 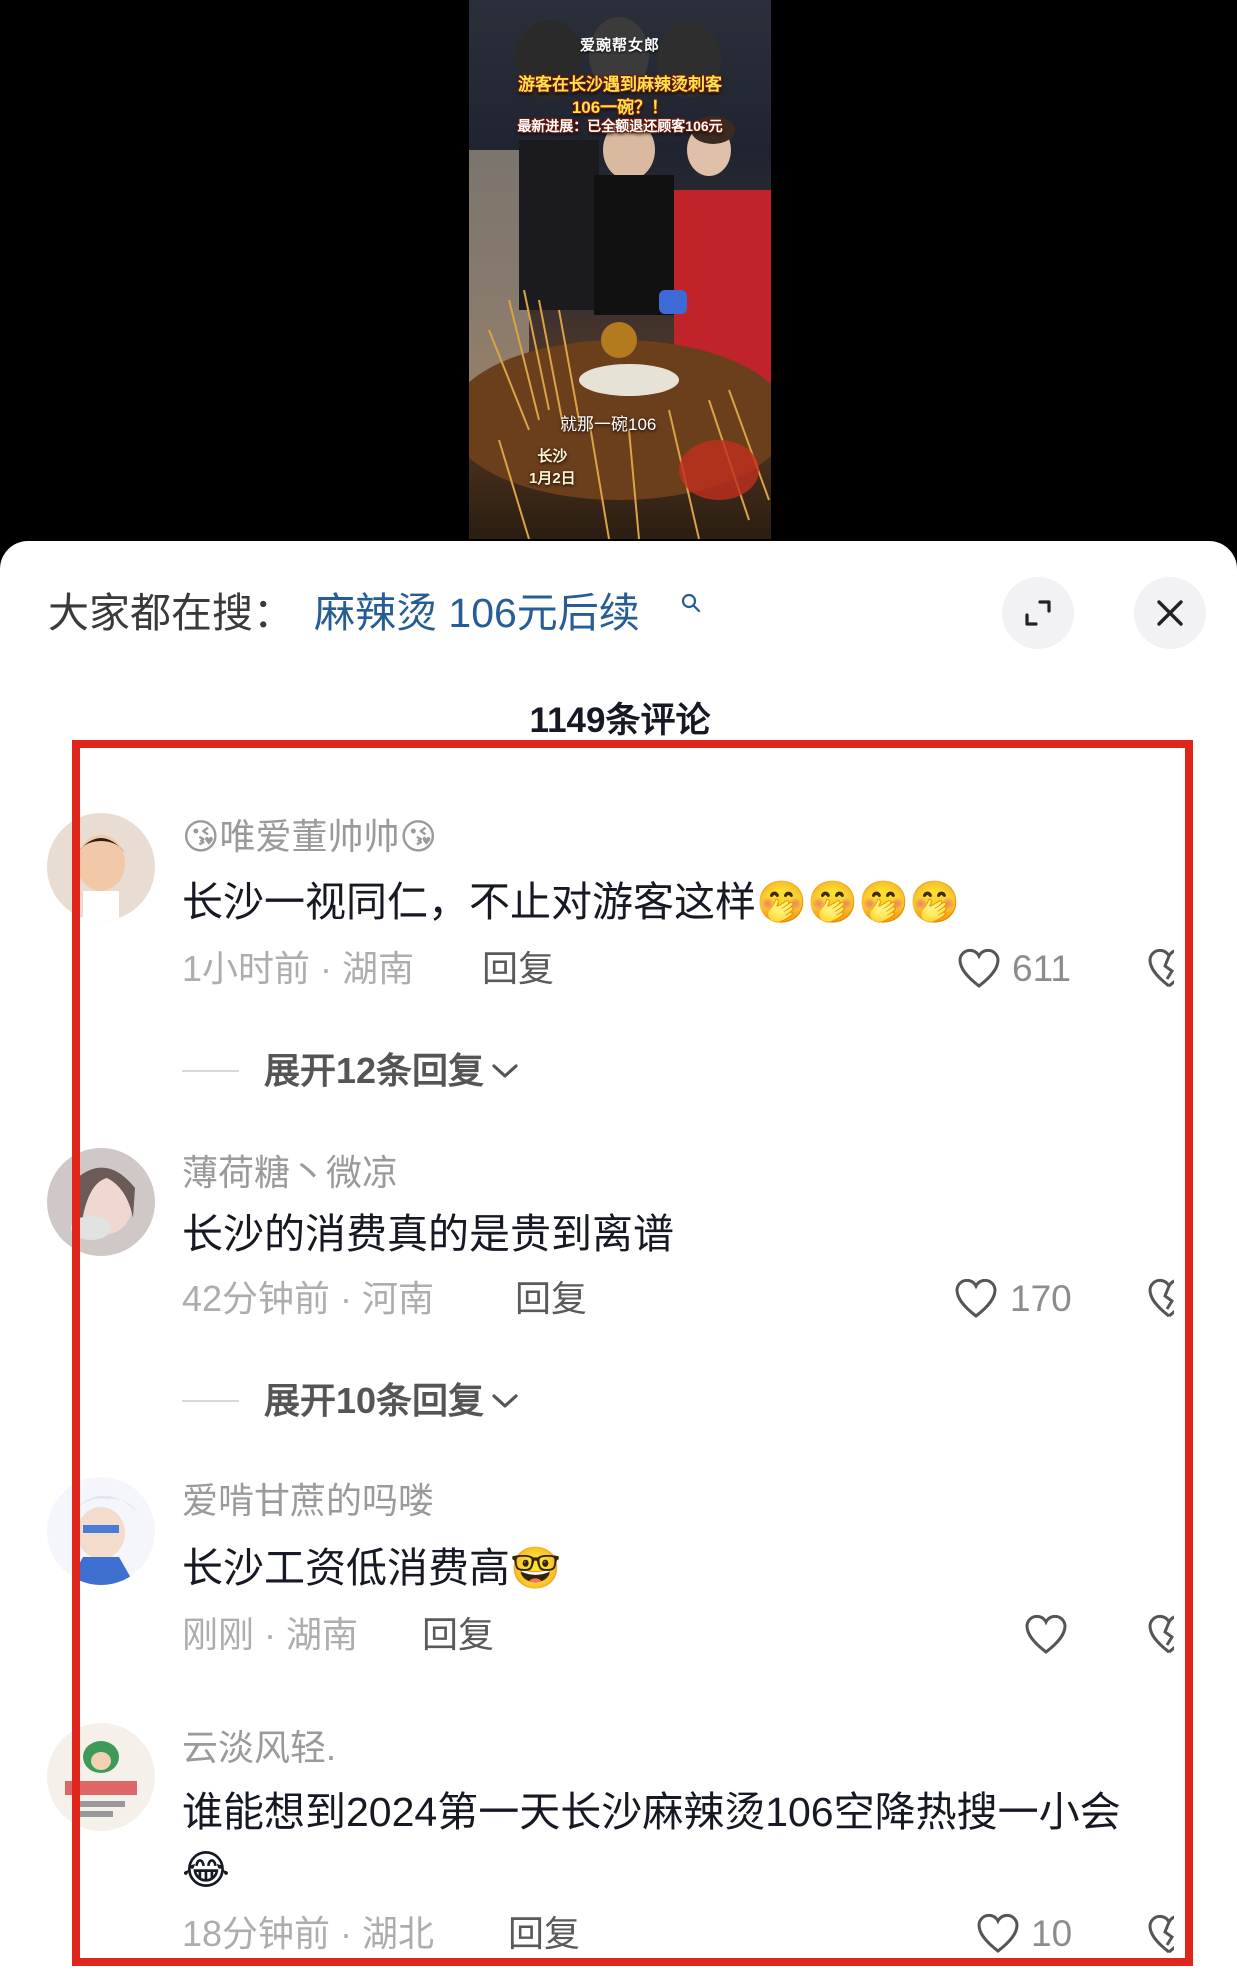 I want to click on comment-text: 谁能想到2024第一天长沙麻辣烫106空降热搜一小会😂, so click(x=651, y=1841).